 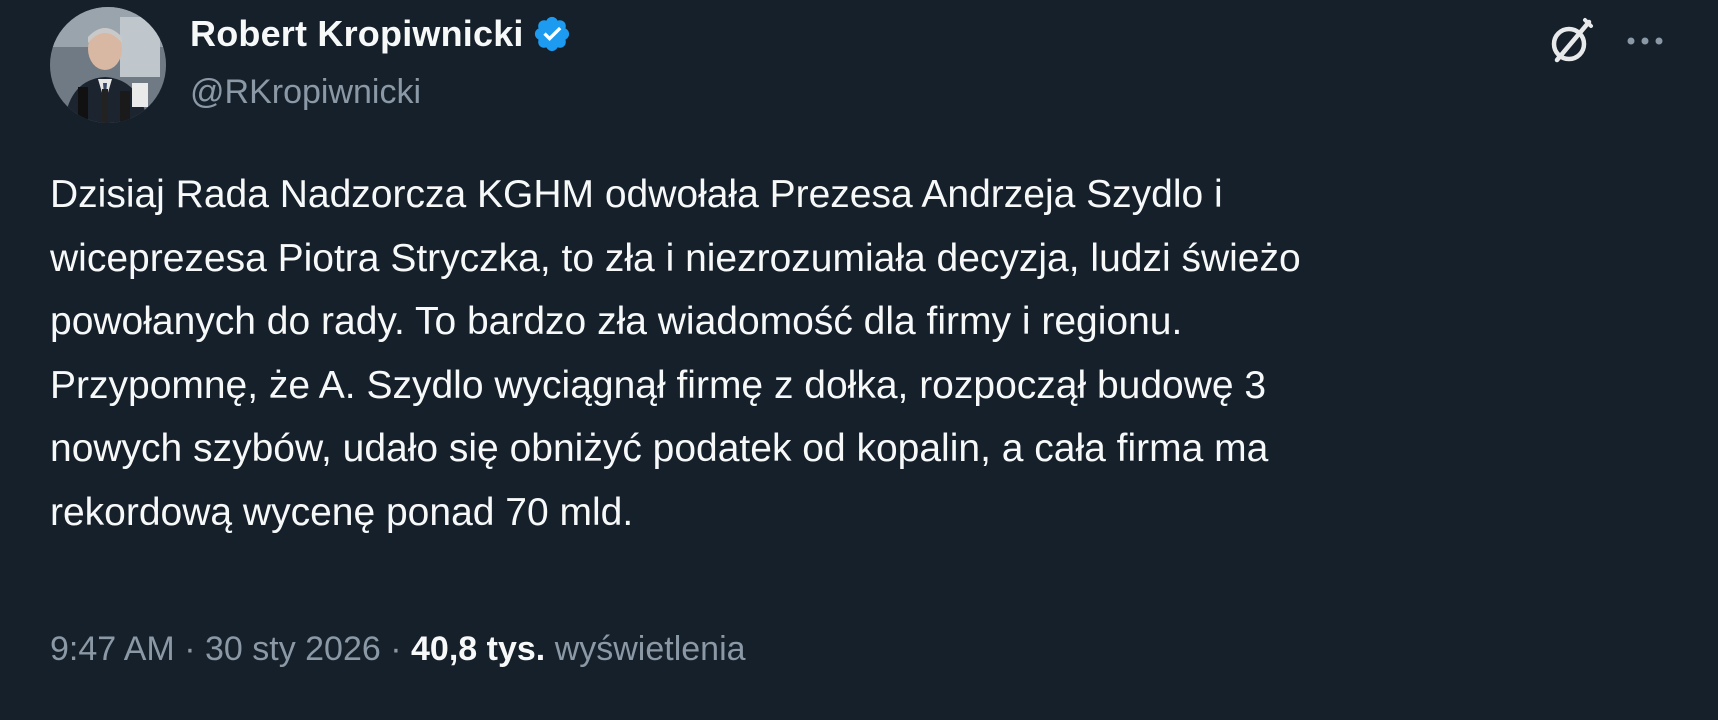 What do you see at coordinates (112, 649) in the screenshot?
I see `tweet-time: 9:47 AM` at bounding box center [112, 649].